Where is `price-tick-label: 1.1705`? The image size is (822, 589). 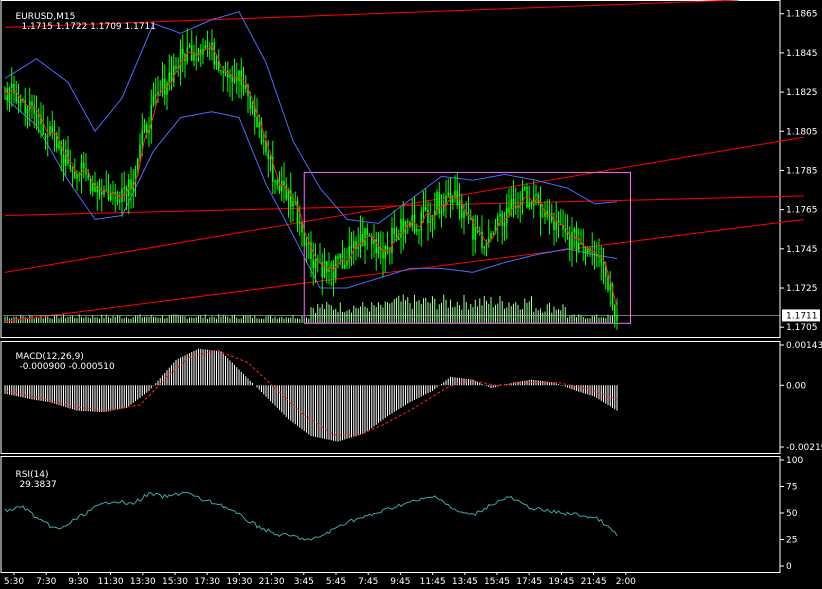
price-tick-label: 1.1705 is located at coordinates (802, 328).